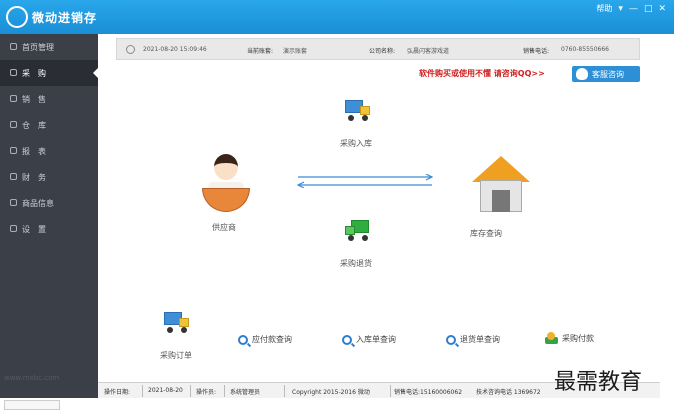 This screenshot has height=410, width=674. Describe the element at coordinates (130, 49) in the screenshot. I see `clock-icon` at that location.